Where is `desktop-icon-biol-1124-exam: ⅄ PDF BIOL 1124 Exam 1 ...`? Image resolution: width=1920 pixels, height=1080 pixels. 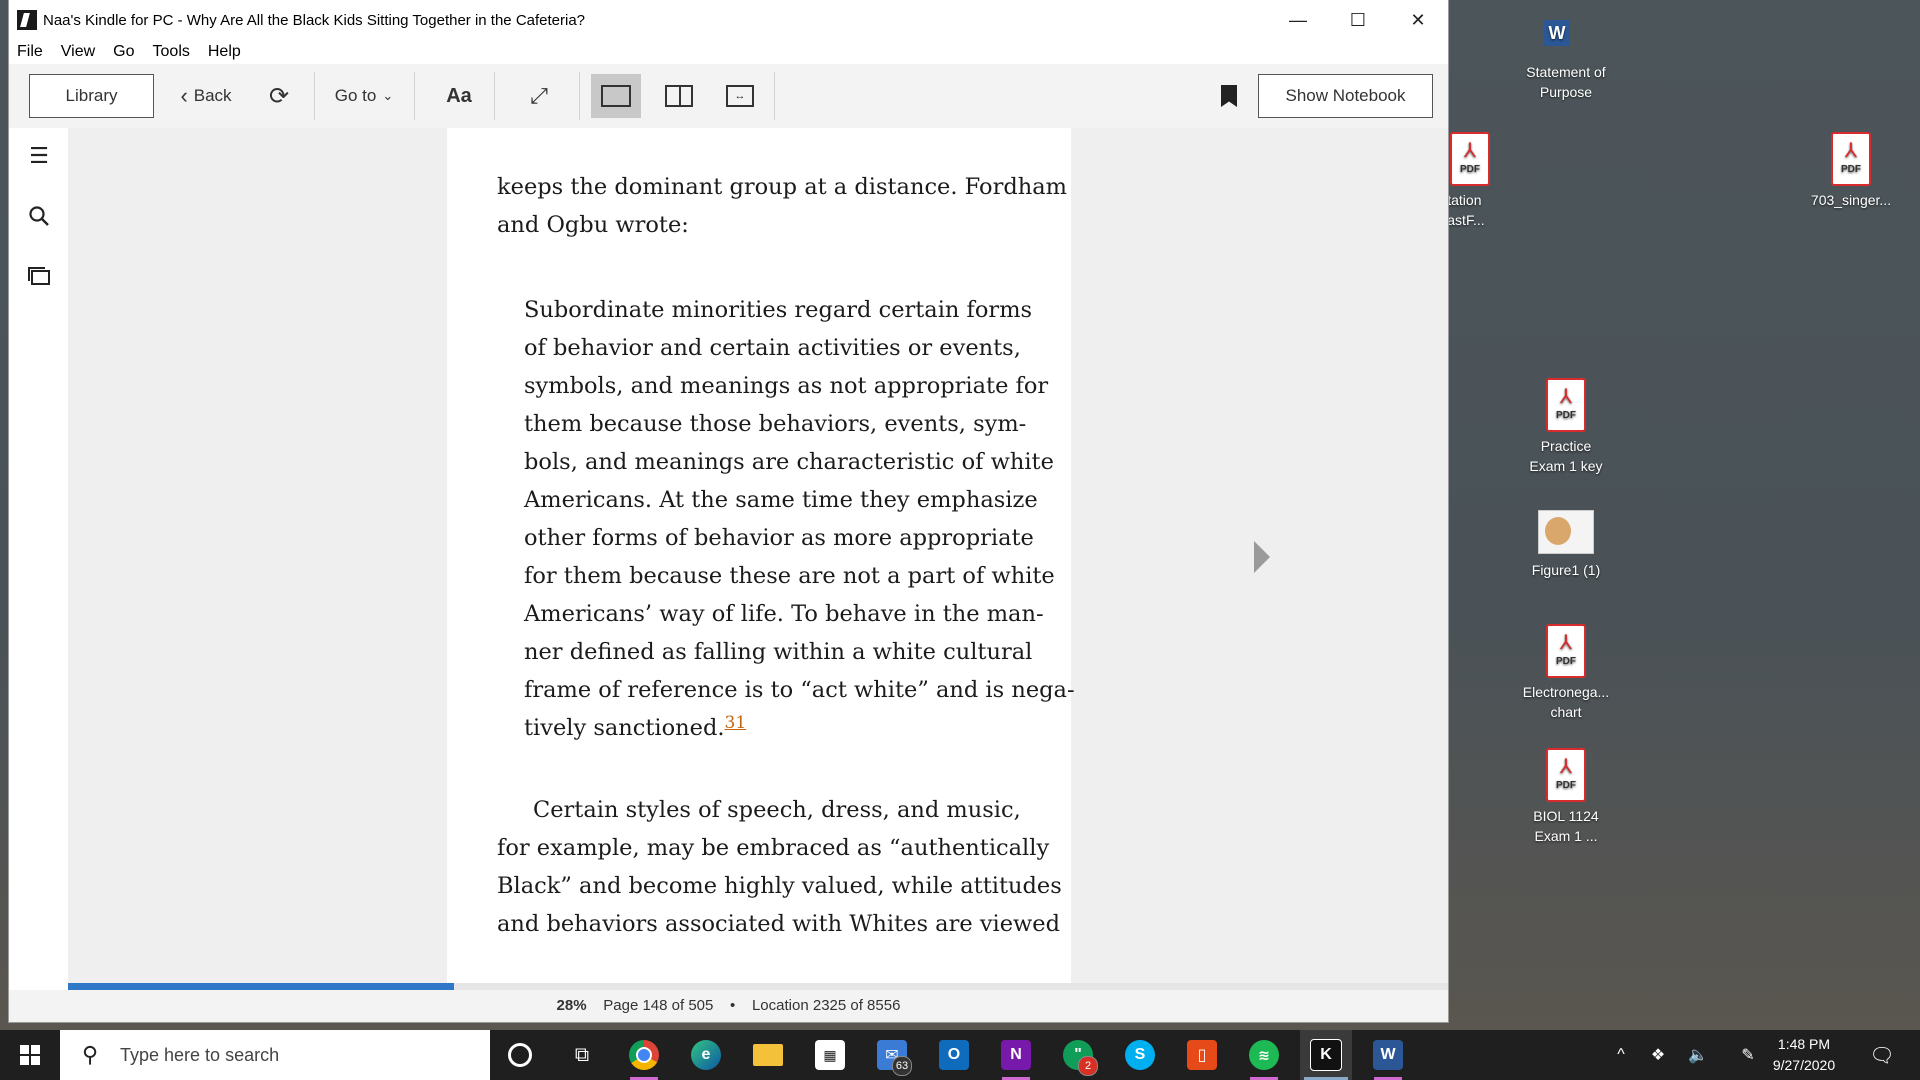
desktop-icon-biol-1124-exam: ⅄ PDF BIOL 1124 Exam 1 ... is located at coordinates (1566, 797).